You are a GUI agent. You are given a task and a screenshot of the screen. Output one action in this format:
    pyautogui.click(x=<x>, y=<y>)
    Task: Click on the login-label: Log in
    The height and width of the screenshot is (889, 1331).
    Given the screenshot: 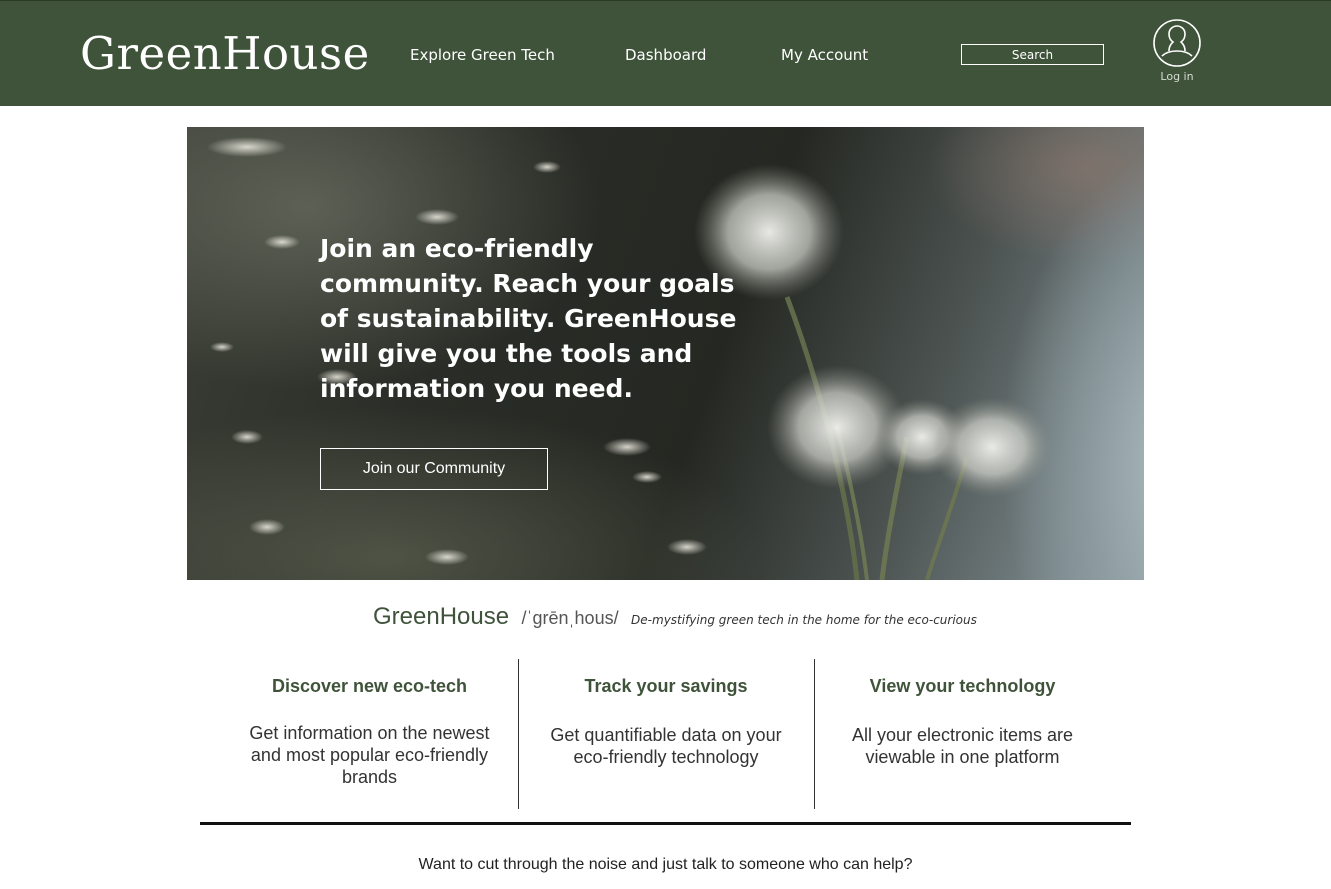 What is the action you would take?
    pyautogui.click(x=1177, y=76)
    